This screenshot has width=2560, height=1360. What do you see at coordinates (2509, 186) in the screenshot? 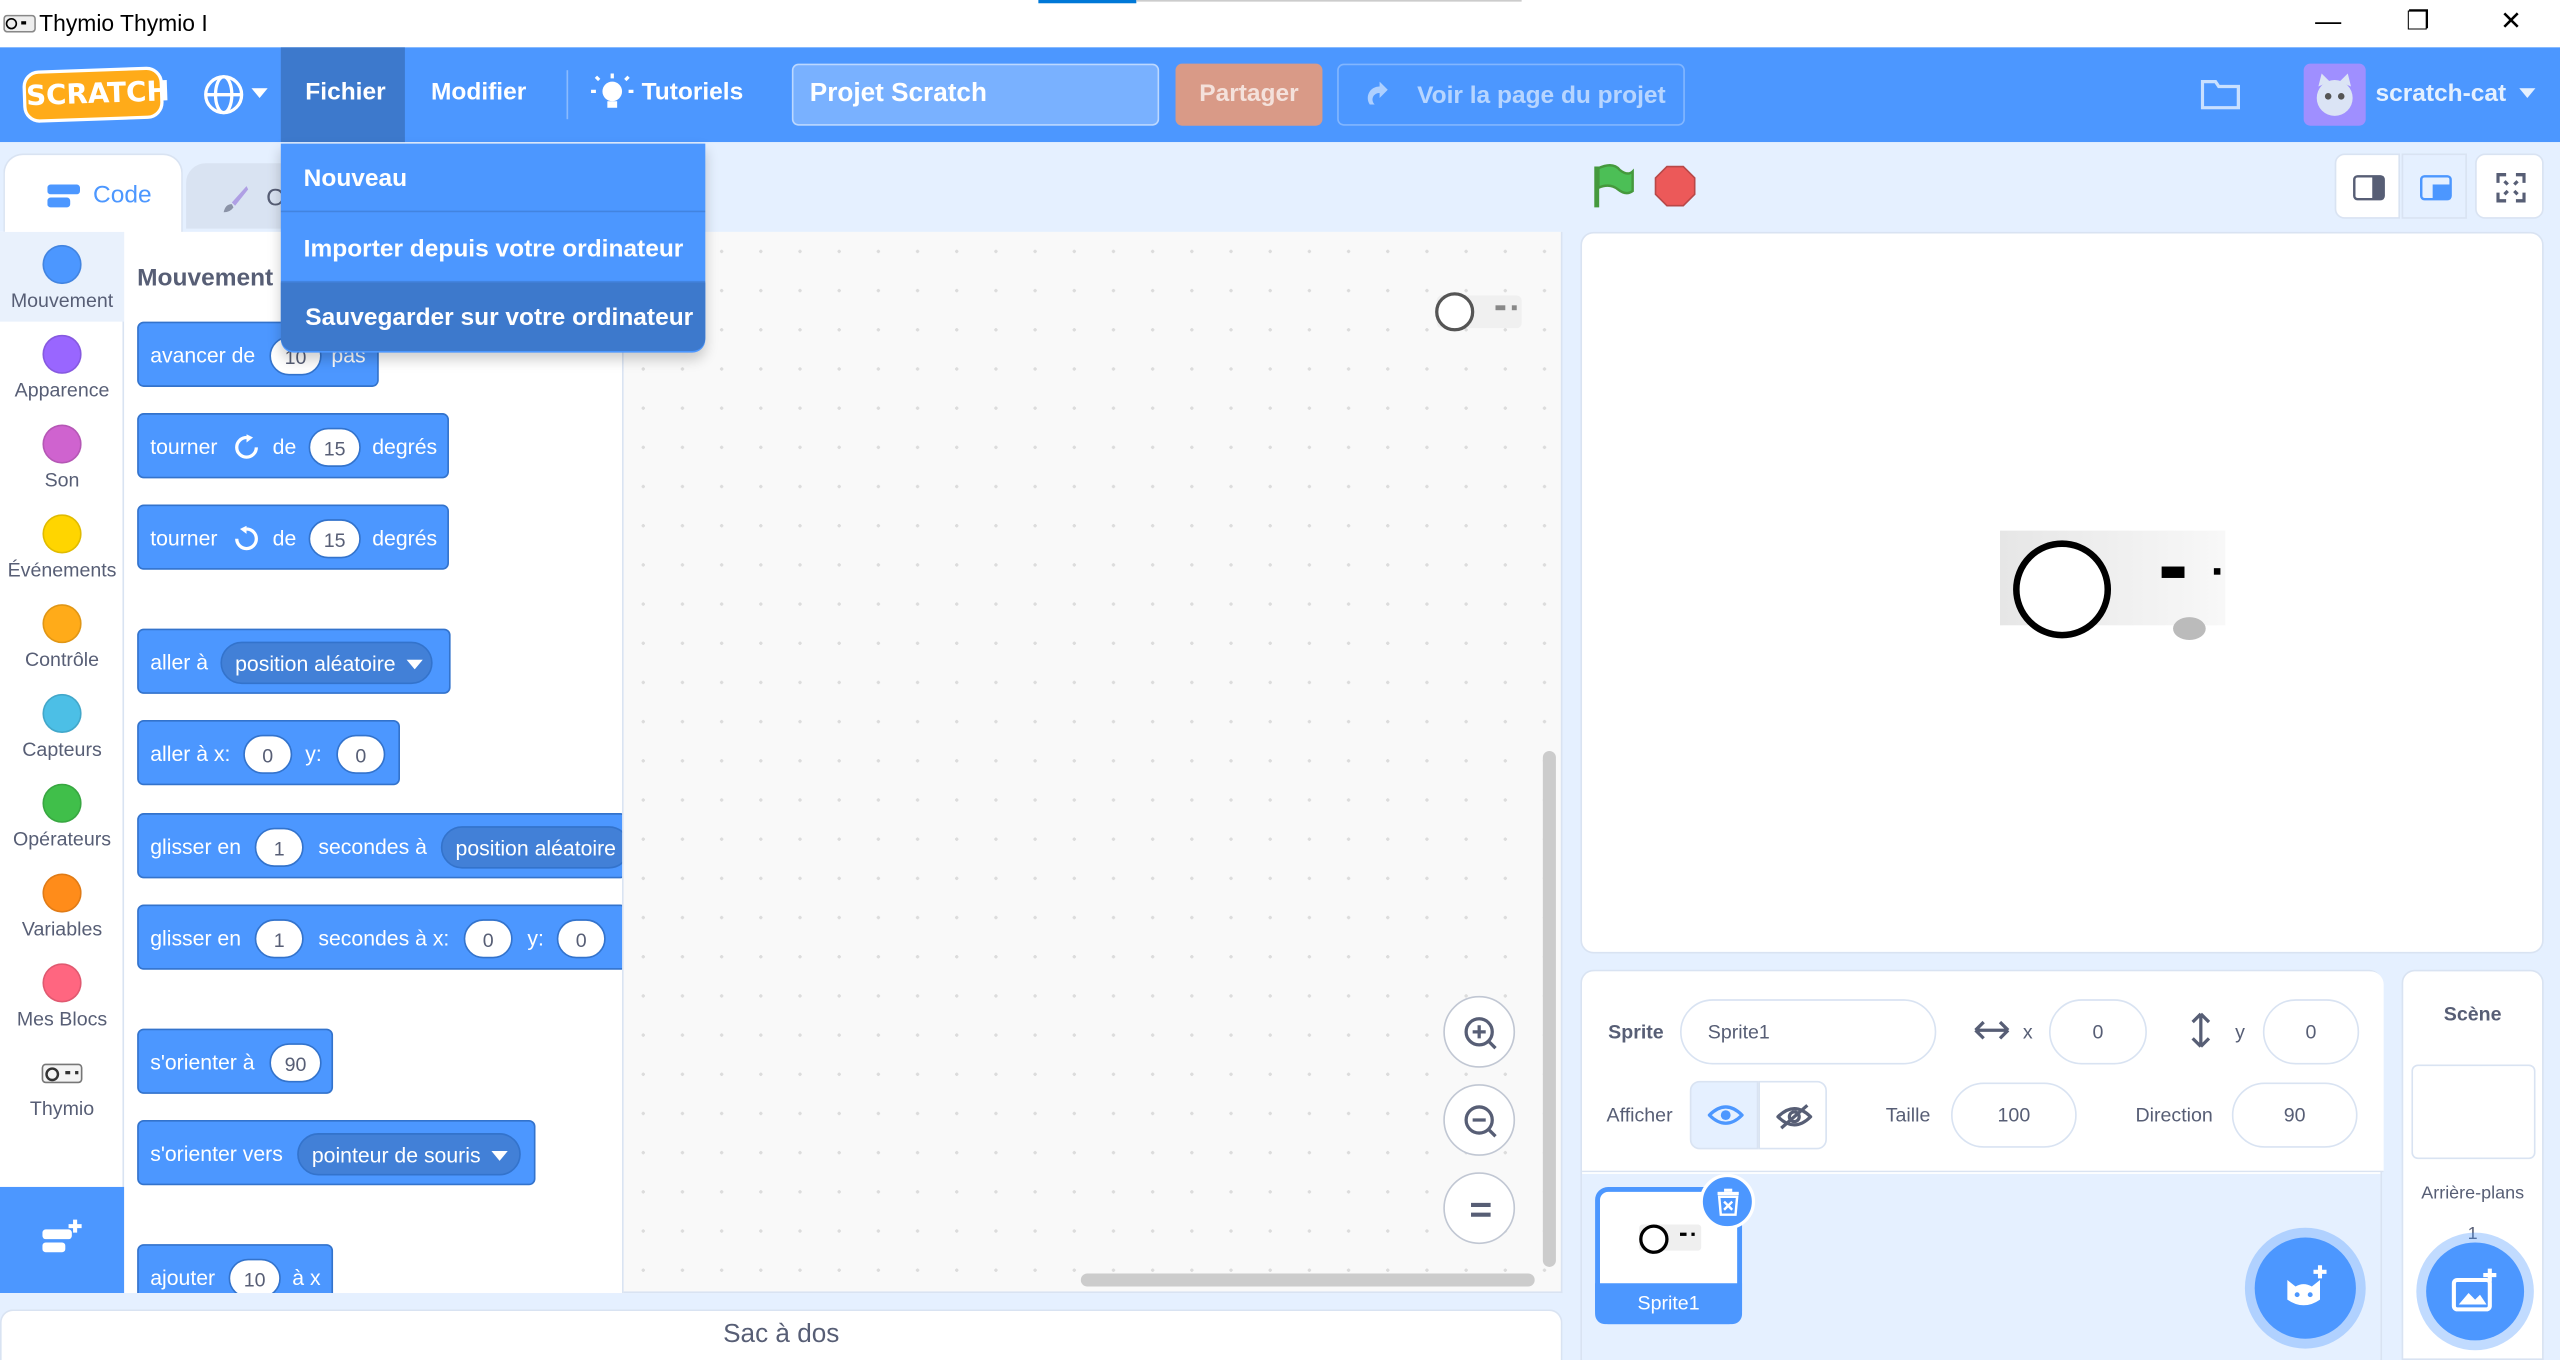
I see `fullscreen-button` at bounding box center [2509, 186].